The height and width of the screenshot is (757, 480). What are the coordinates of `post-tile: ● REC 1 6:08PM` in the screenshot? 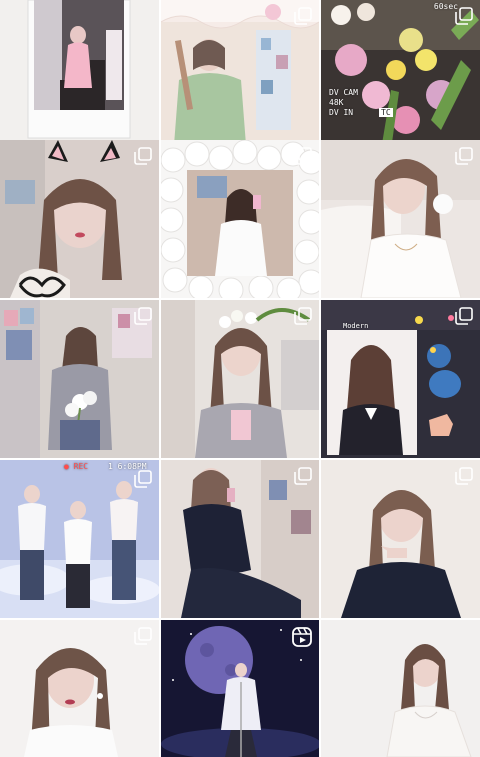 It's located at (79, 539).